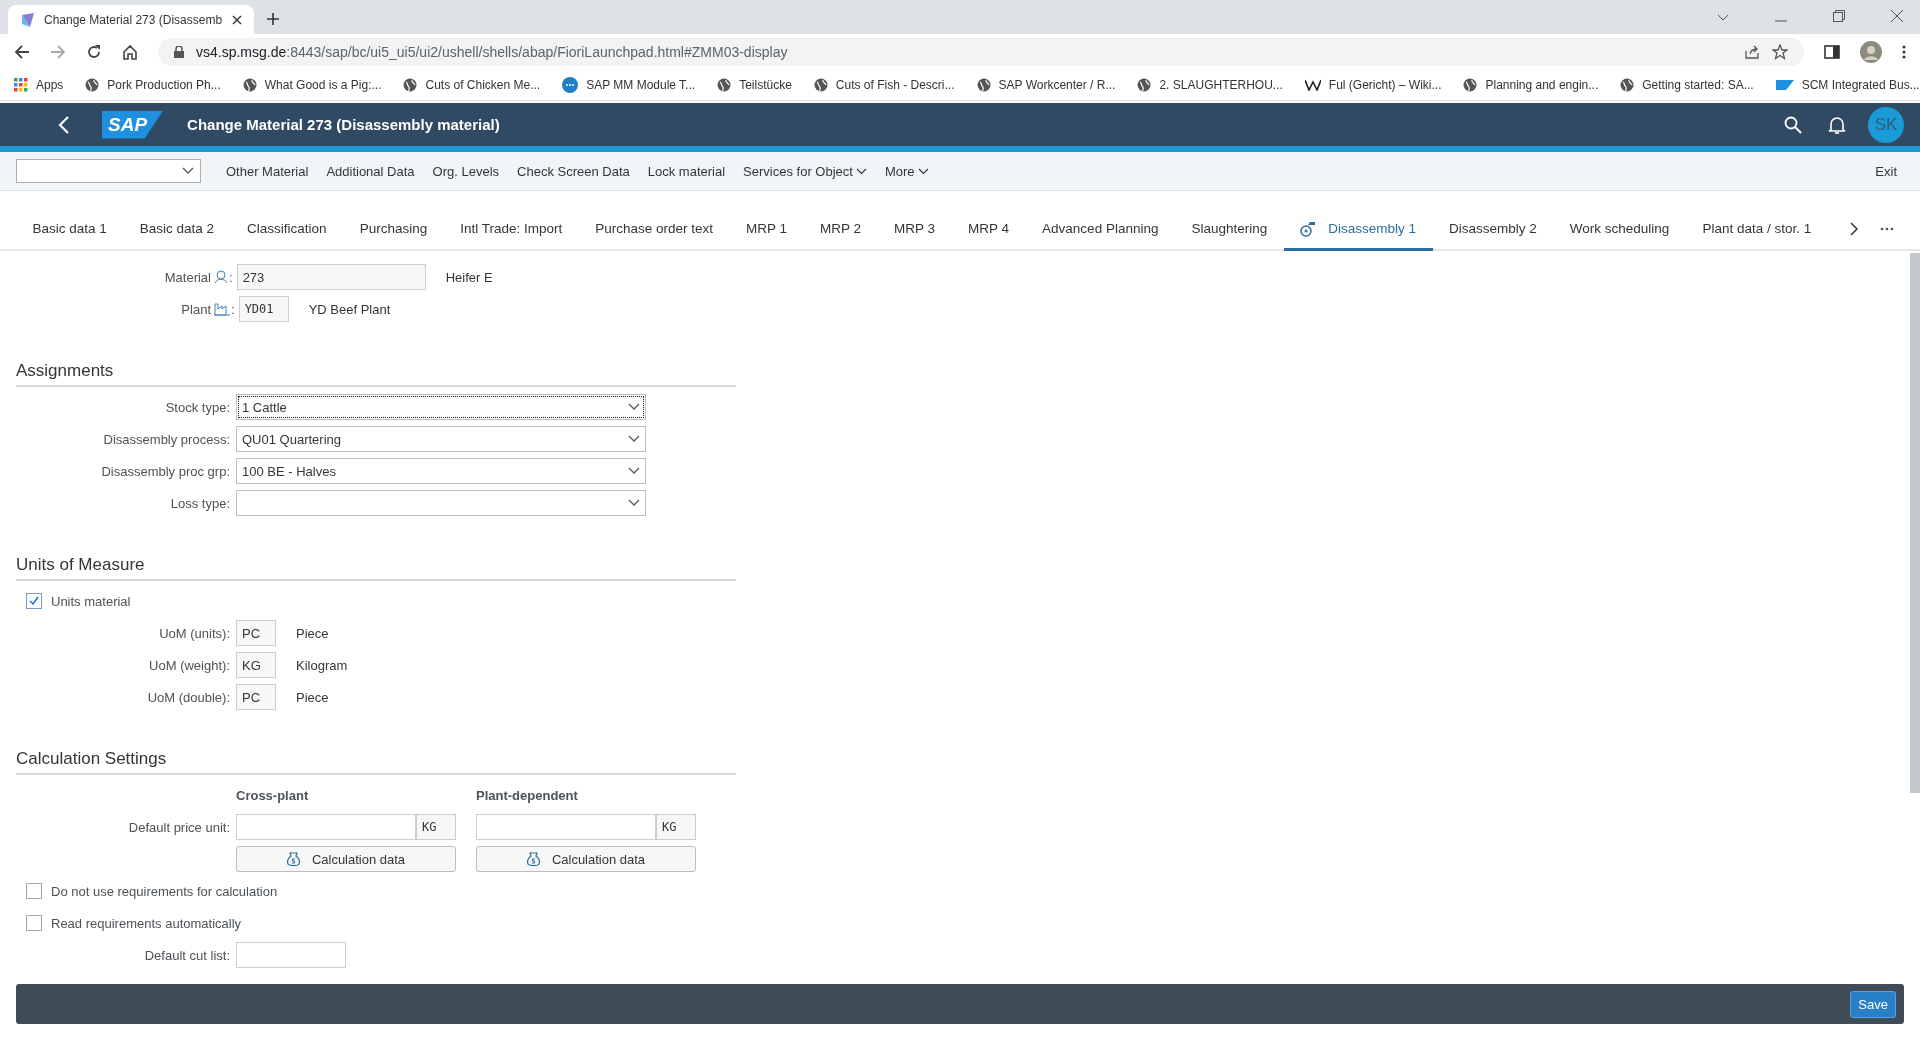  What do you see at coordinates (393, 230) in the screenshot?
I see `tab: Purchasing` at bounding box center [393, 230].